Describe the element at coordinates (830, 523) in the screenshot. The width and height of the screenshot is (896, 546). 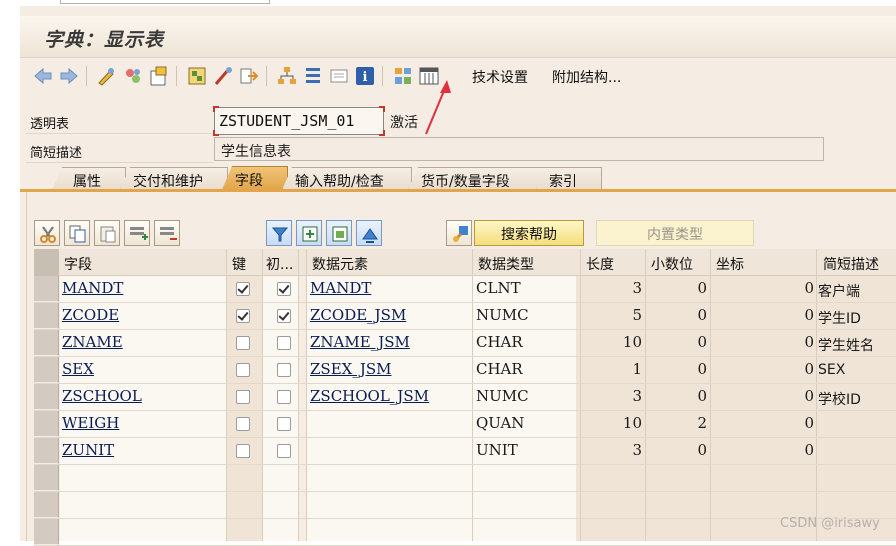
I see `watermark: CSDN @irisawy` at that location.